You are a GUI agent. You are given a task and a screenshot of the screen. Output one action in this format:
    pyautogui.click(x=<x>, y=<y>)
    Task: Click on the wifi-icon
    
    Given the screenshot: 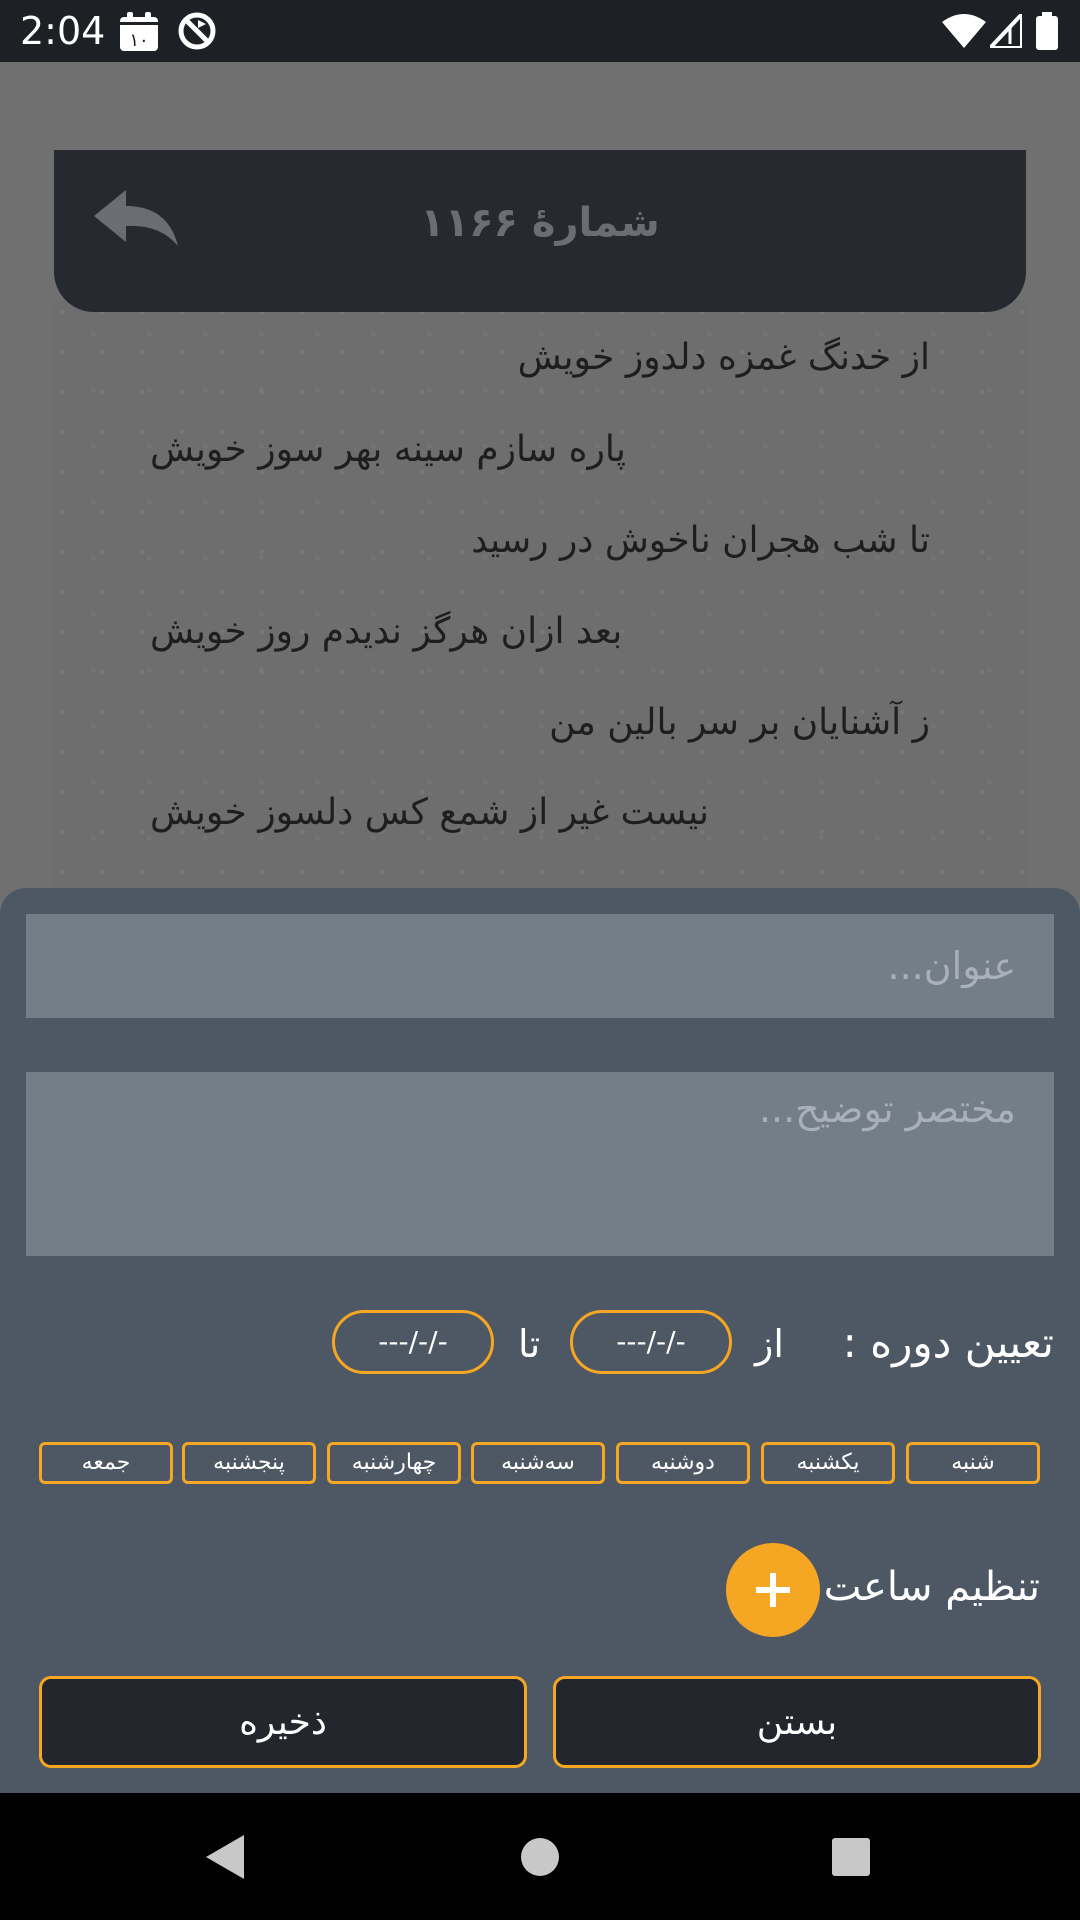 What is the action you would take?
    pyautogui.click(x=964, y=33)
    